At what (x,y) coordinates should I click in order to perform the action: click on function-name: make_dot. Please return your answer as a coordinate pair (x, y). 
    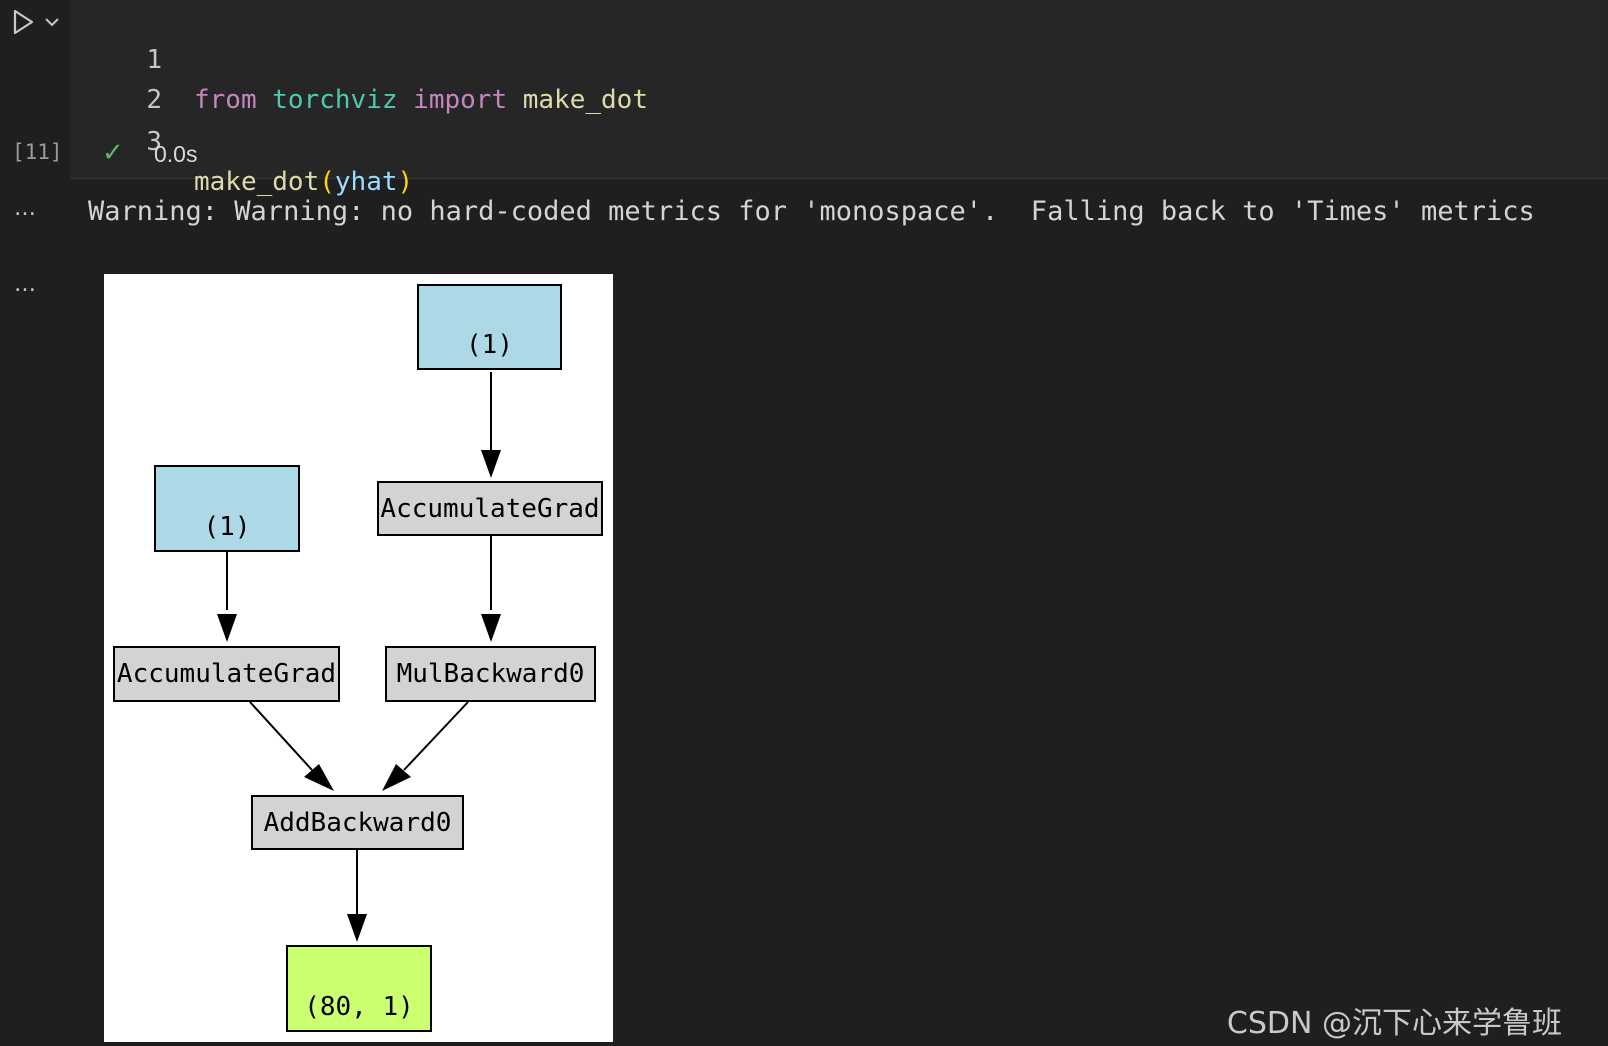
    Looking at the image, I should click on (585, 100).